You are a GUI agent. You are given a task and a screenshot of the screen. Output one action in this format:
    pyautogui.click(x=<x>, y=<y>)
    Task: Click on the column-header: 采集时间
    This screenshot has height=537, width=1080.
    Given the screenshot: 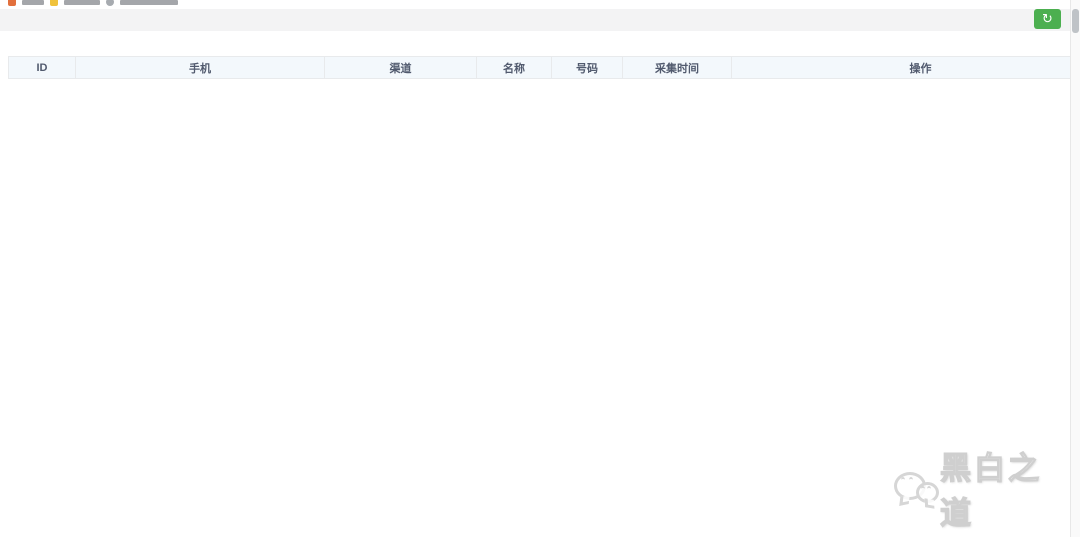 What is the action you would take?
    pyautogui.click(x=677, y=67)
    